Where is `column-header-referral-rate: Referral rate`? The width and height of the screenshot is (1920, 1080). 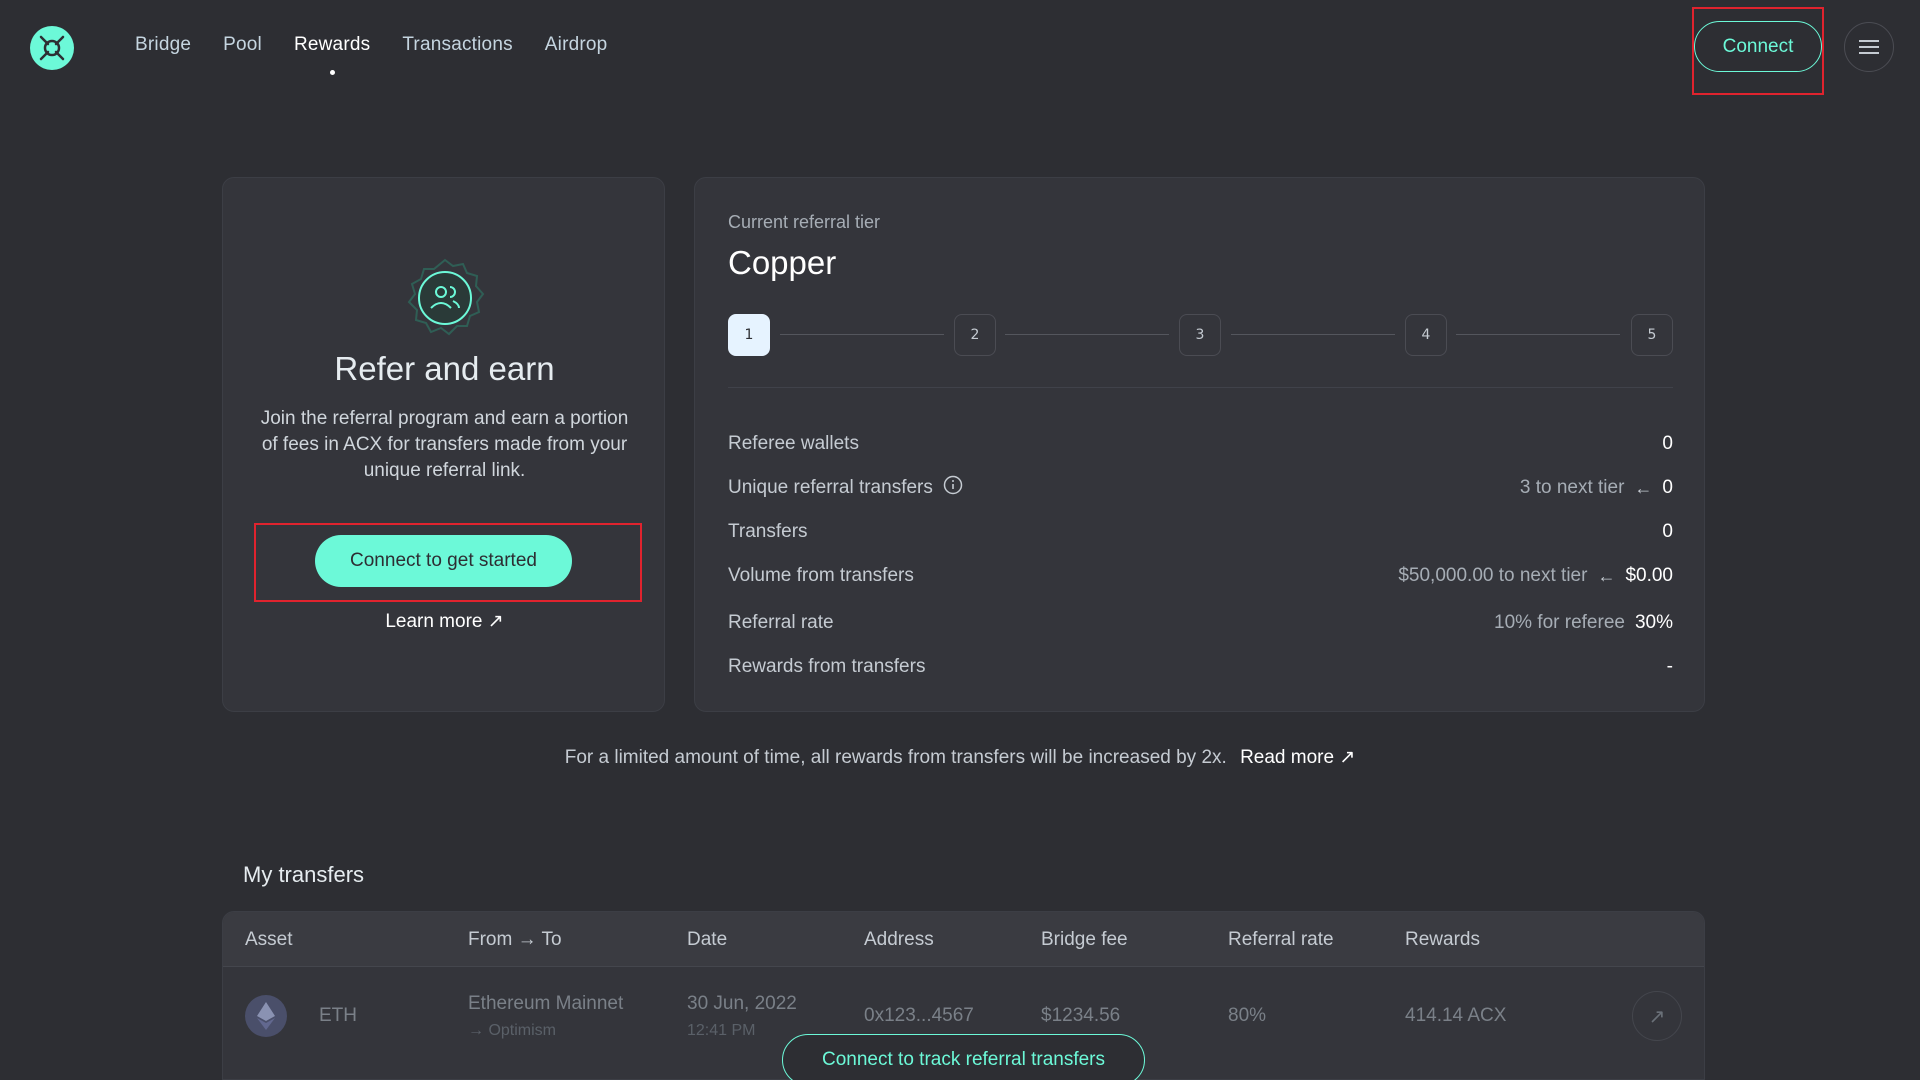 column-header-referral-rate: Referral rate is located at coordinates (1281, 939).